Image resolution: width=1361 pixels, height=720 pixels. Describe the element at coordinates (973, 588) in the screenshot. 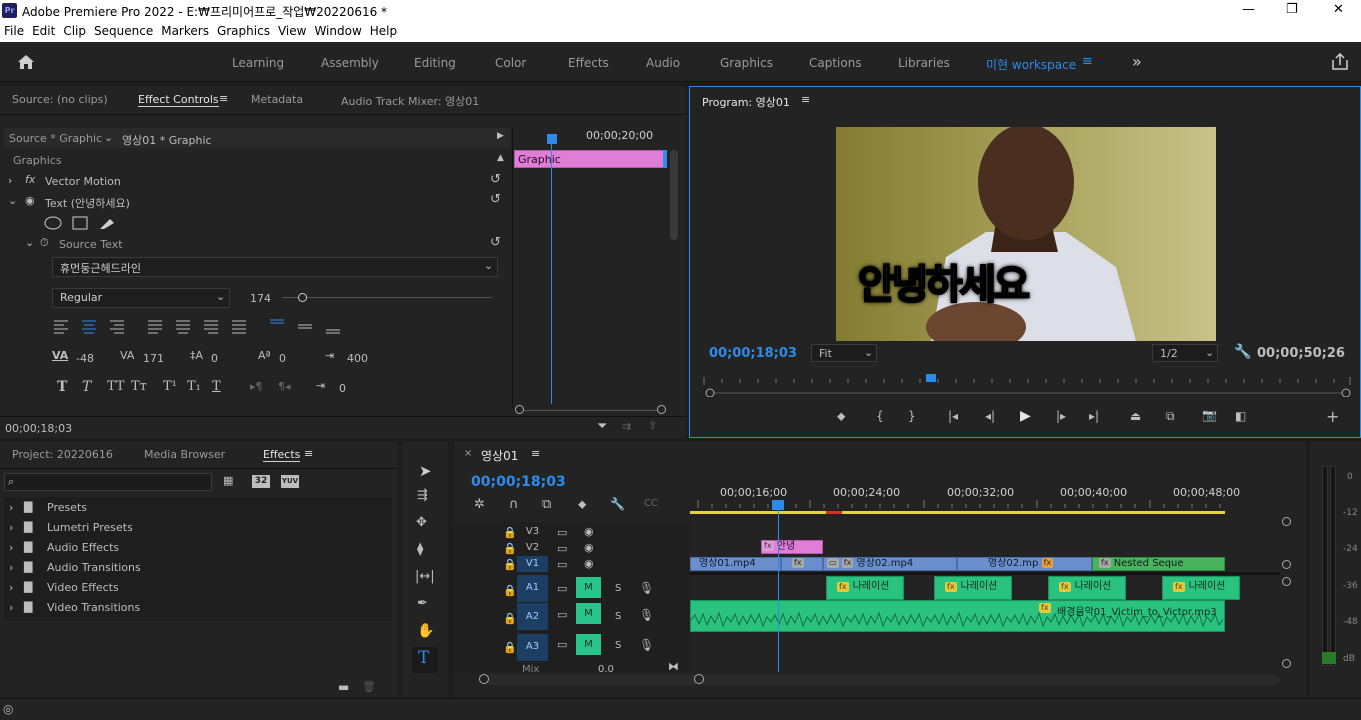

I see `a1-clip-2: fx 나레이션` at that location.